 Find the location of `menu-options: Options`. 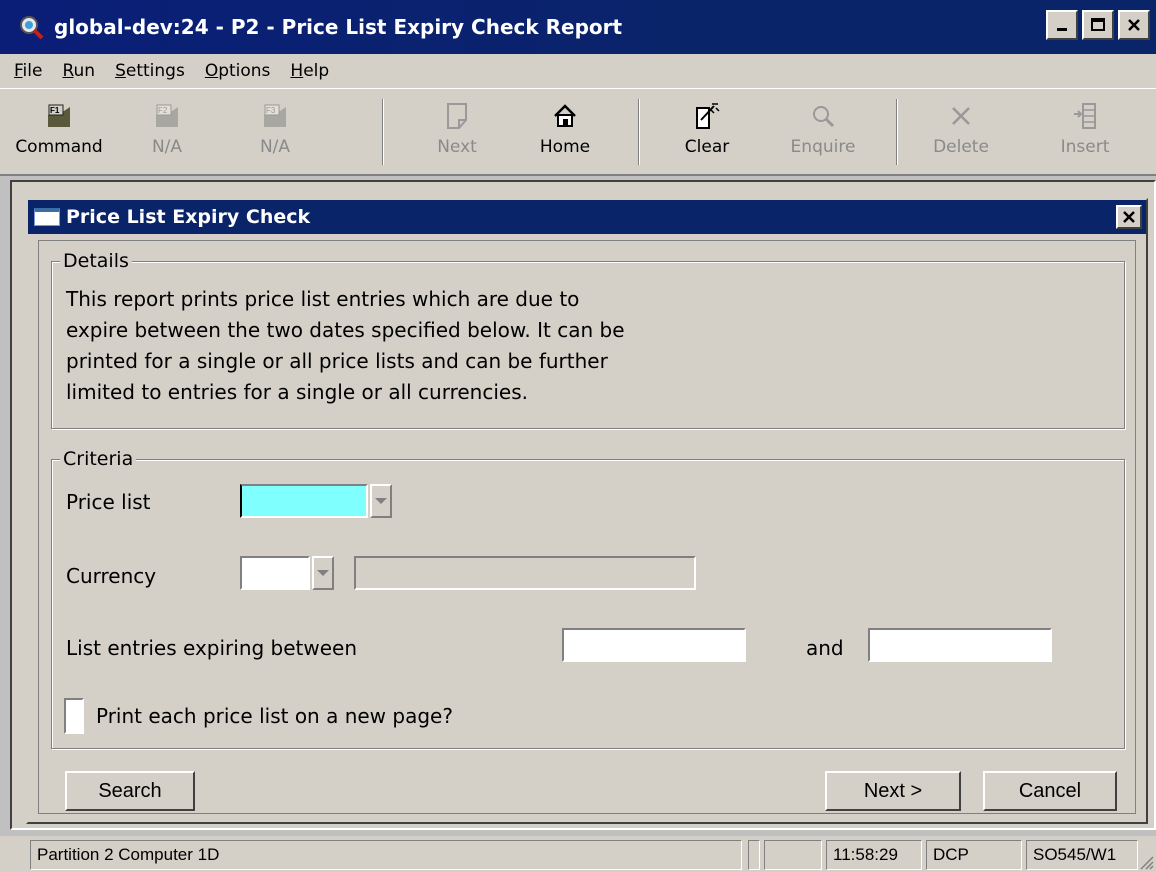

menu-options: Options is located at coordinates (238, 71).